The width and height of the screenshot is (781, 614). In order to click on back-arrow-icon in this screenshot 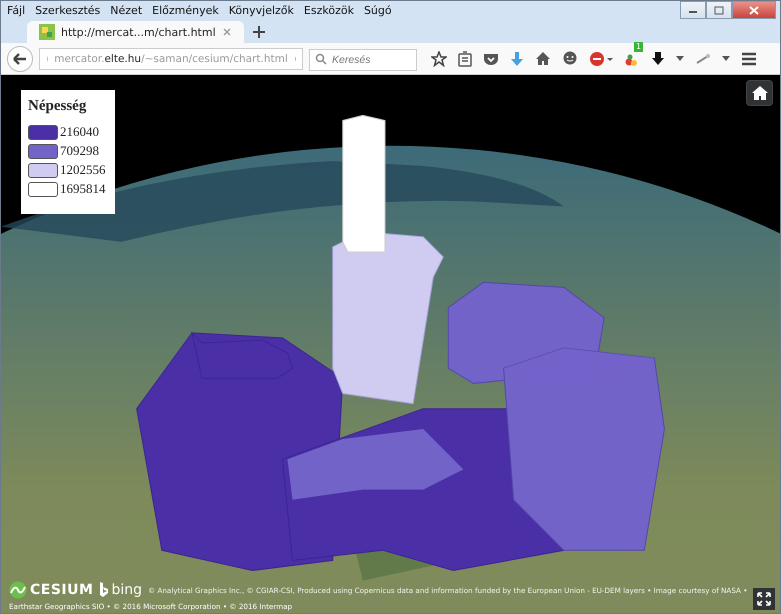, I will do `click(20, 58)`.